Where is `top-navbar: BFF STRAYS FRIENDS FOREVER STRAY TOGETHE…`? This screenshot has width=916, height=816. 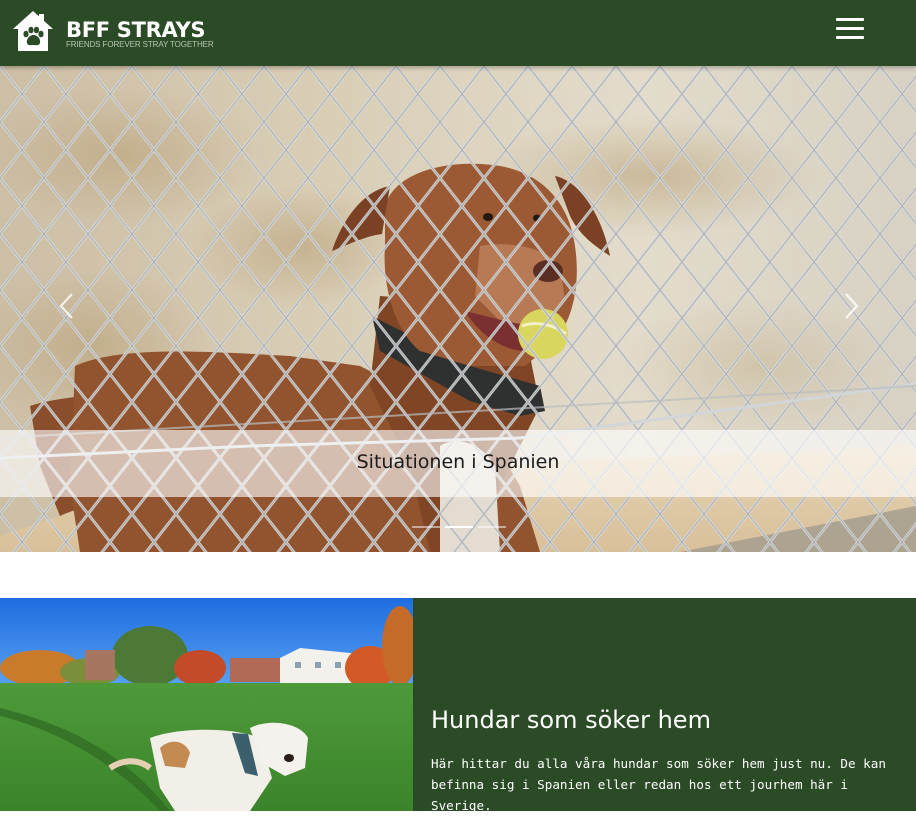 top-navbar: BFF STRAYS FRIENDS FOREVER STRAY TOGETHE… is located at coordinates (458, 33).